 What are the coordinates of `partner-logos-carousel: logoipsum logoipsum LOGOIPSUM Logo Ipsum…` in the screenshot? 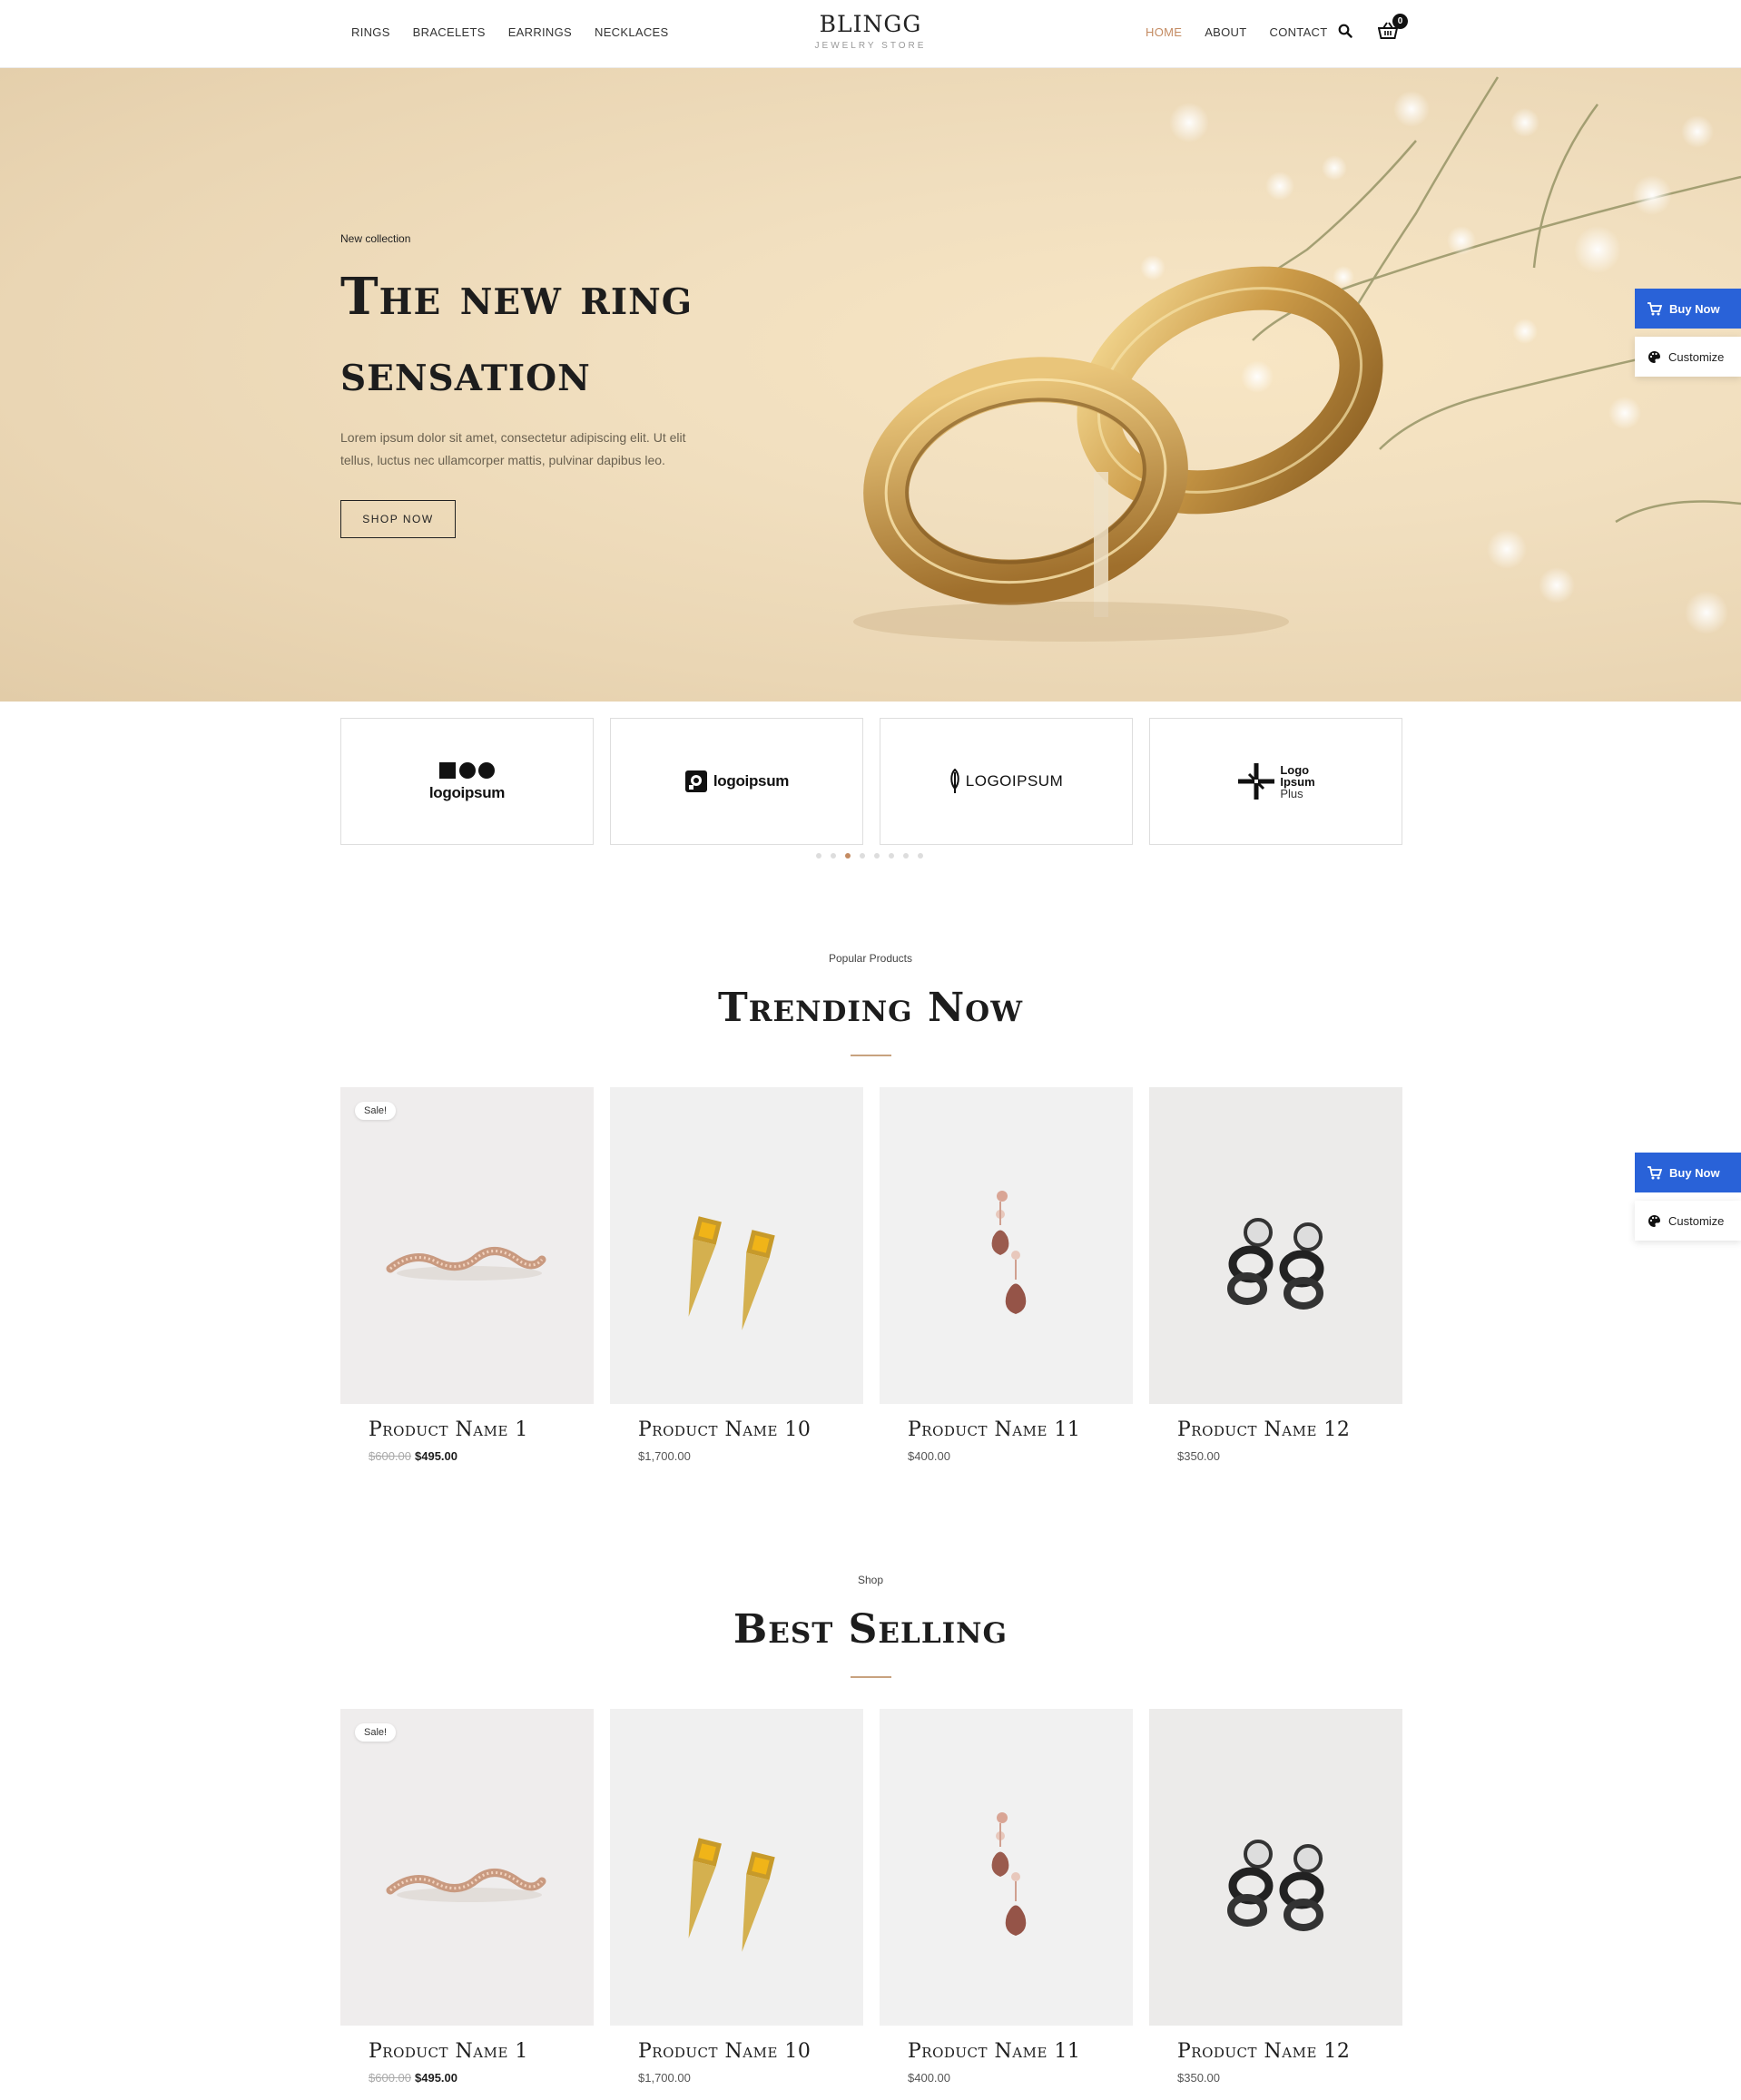 It's located at (871, 781).